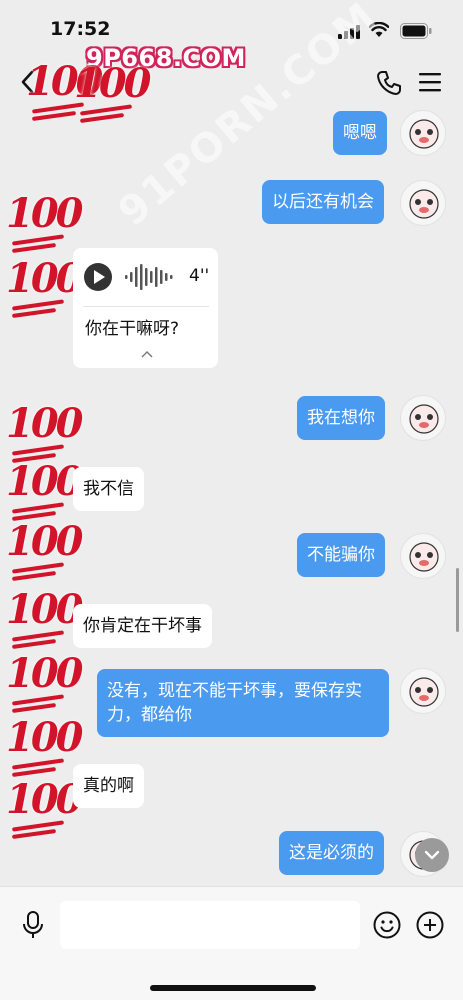 The height and width of the screenshot is (1000, 463). Describe the element at coordinates (108, 786) in the screenshot. I see `incoming-message-bubble: 真的啊` at that location.